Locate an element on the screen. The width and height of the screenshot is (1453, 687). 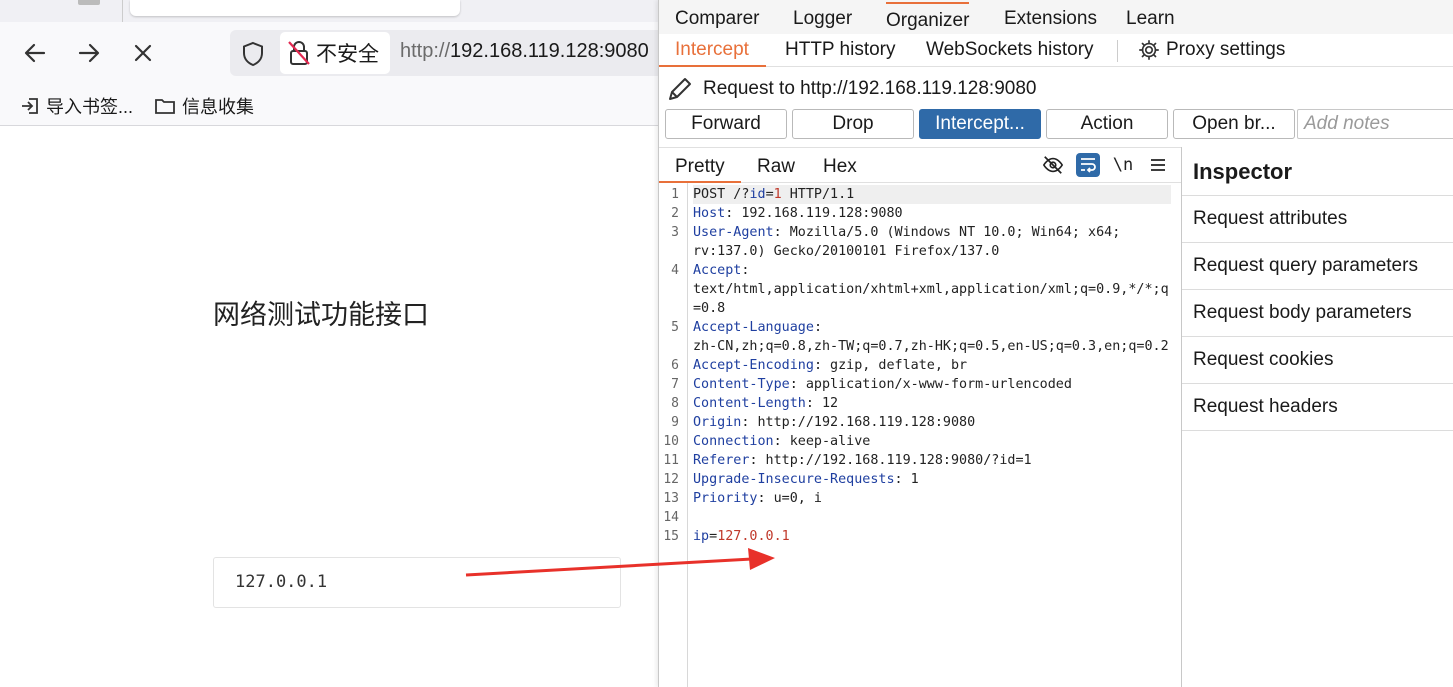
wrap-icon is located at coordinates (1088, 165).